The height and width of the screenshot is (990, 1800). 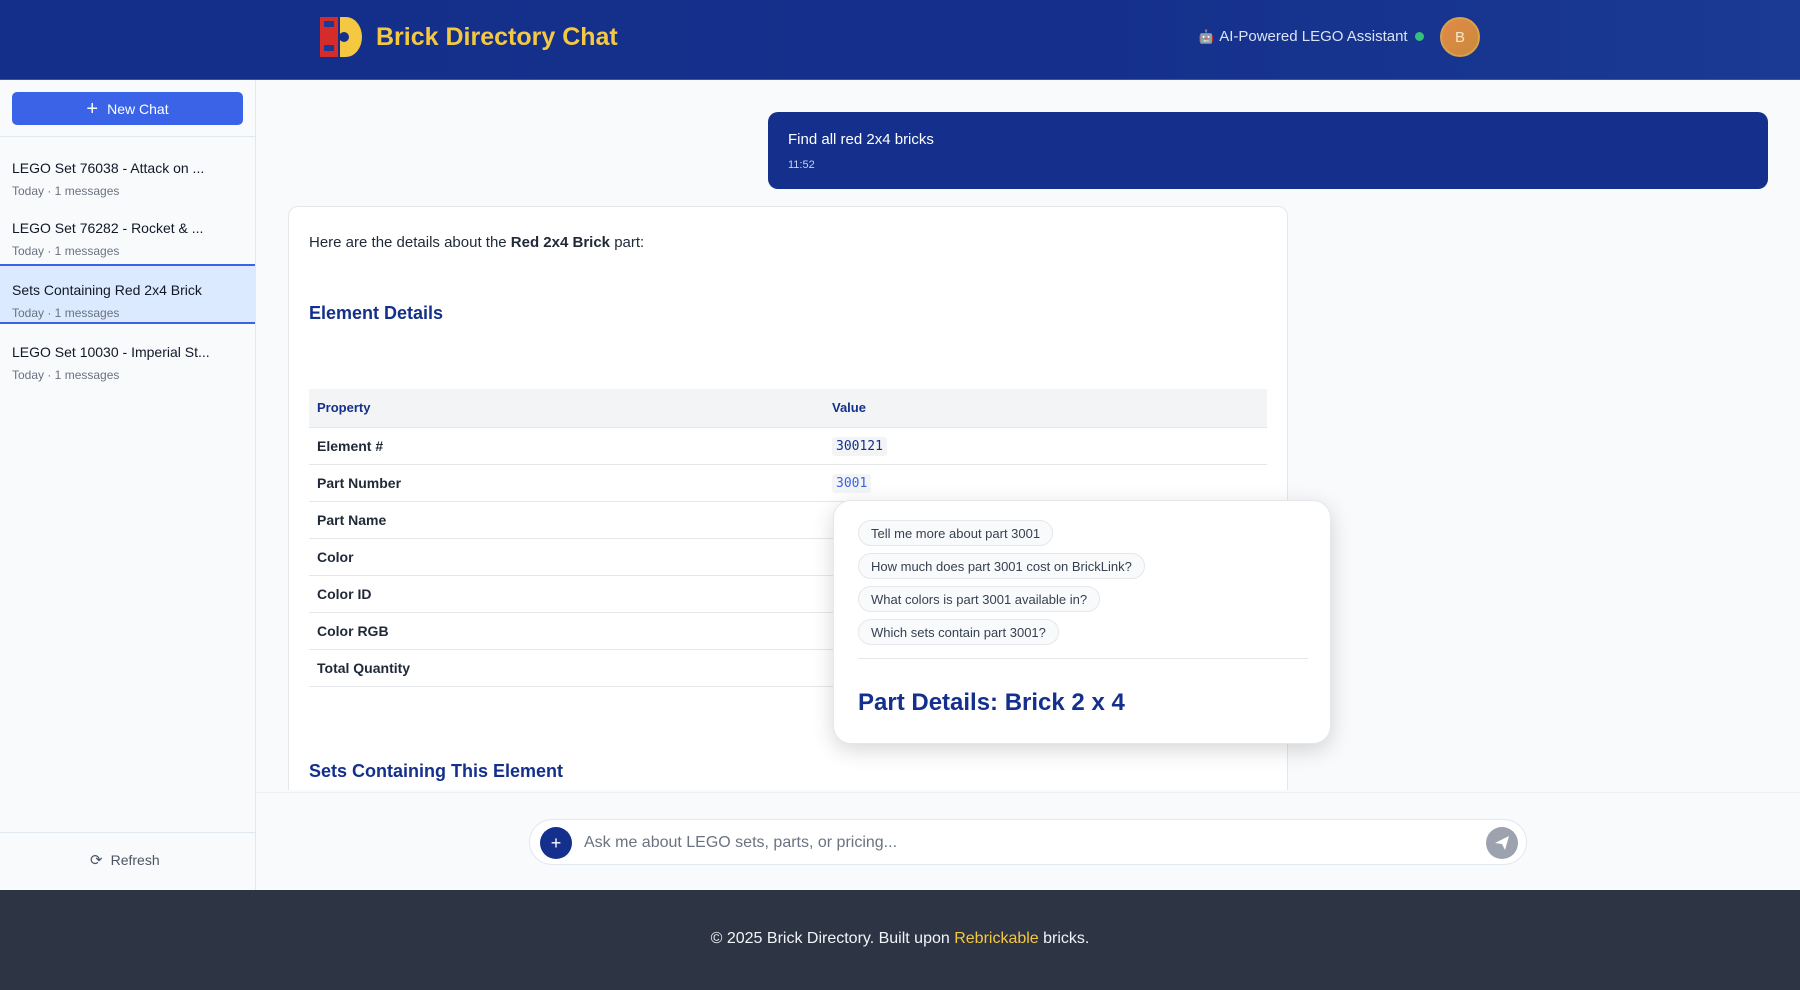 What do you see at coordinates (852, 483) in the screenshot?
I see `part-number-code: 3001` at bounding box center [852, 483].